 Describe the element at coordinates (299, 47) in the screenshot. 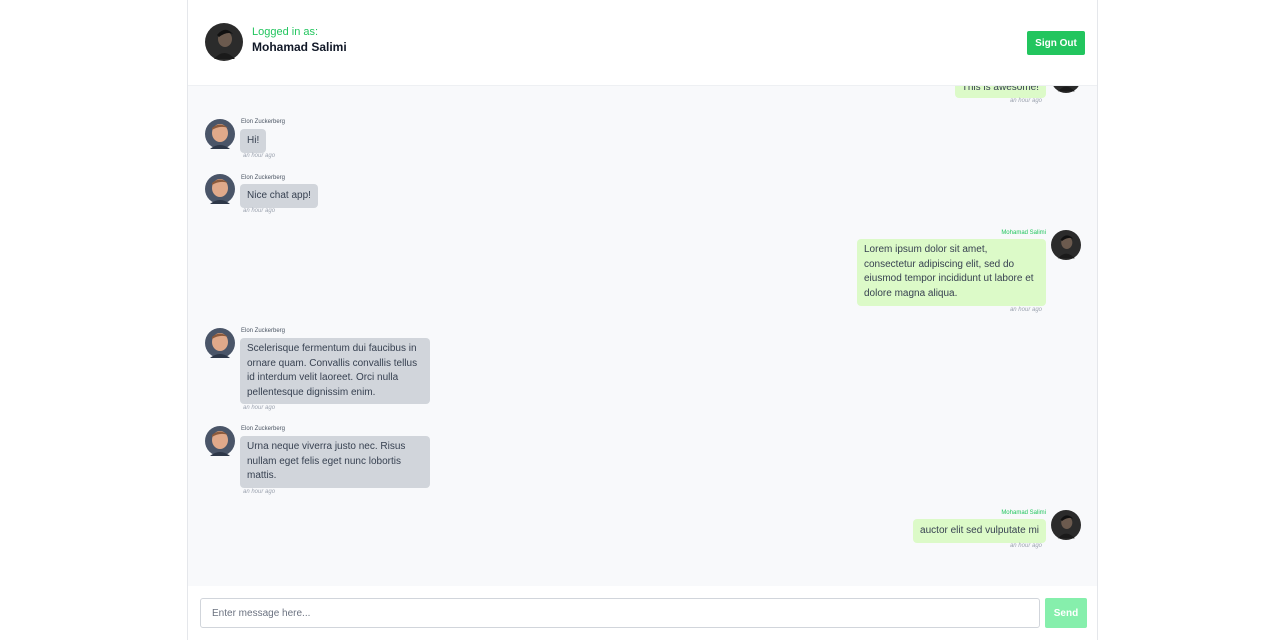

I see `current-user-name: Mohamad Salimi` at that location.